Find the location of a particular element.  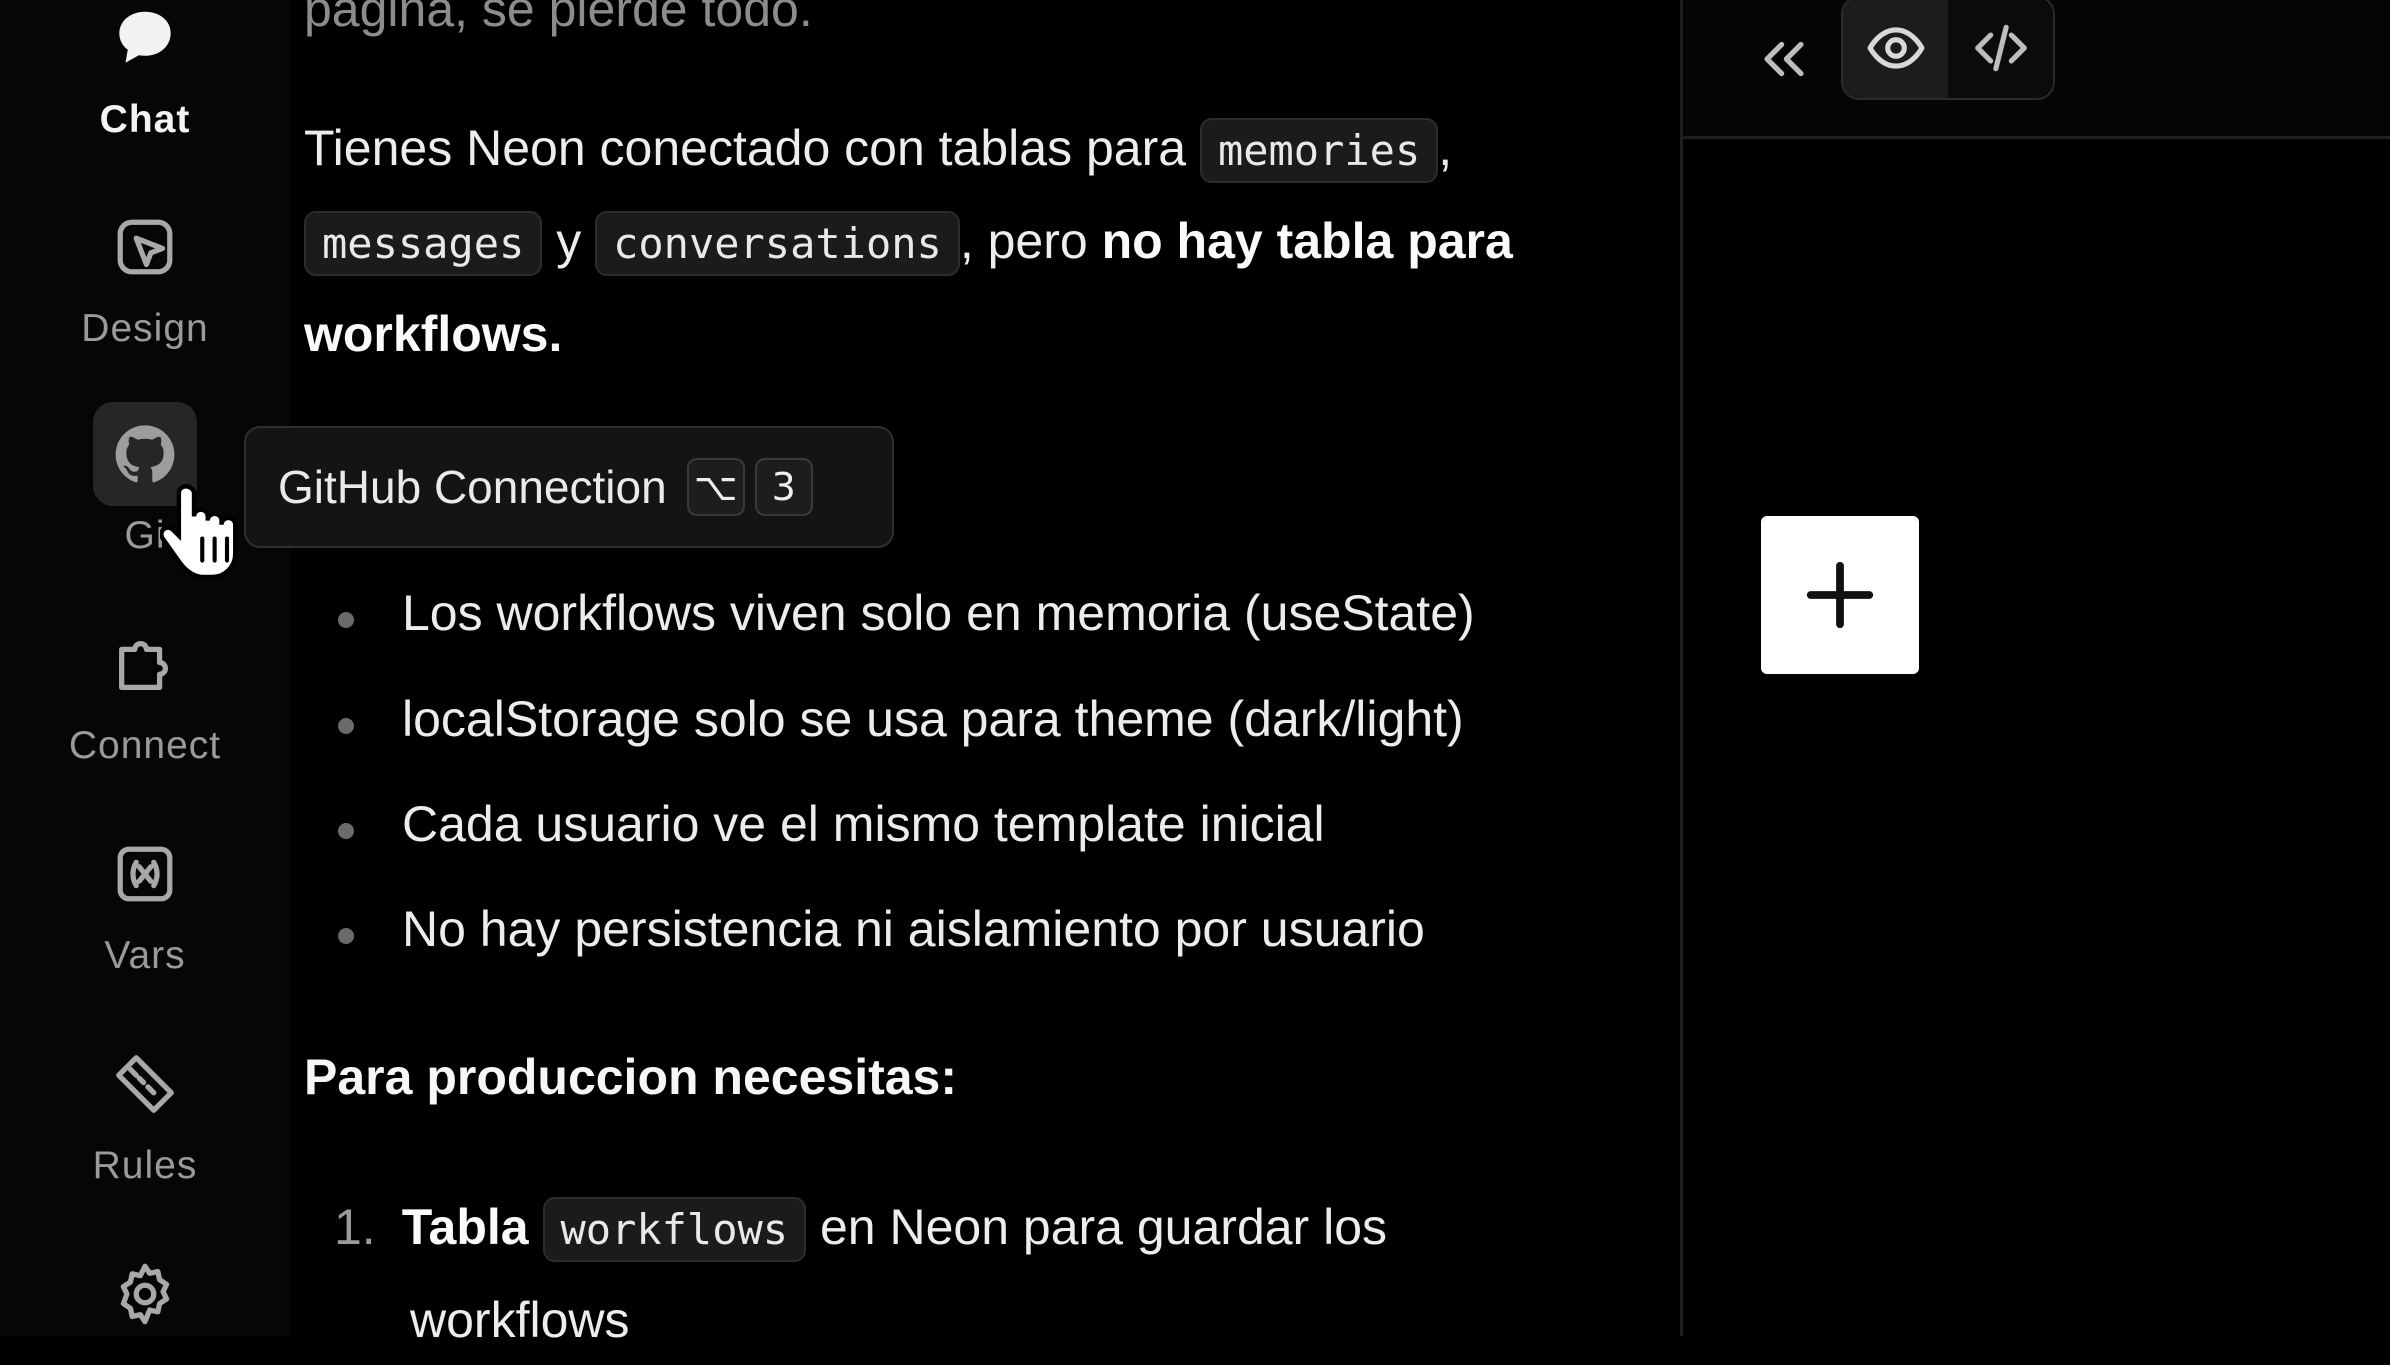

list-number: 1. is located at coordinates (355, 1227).